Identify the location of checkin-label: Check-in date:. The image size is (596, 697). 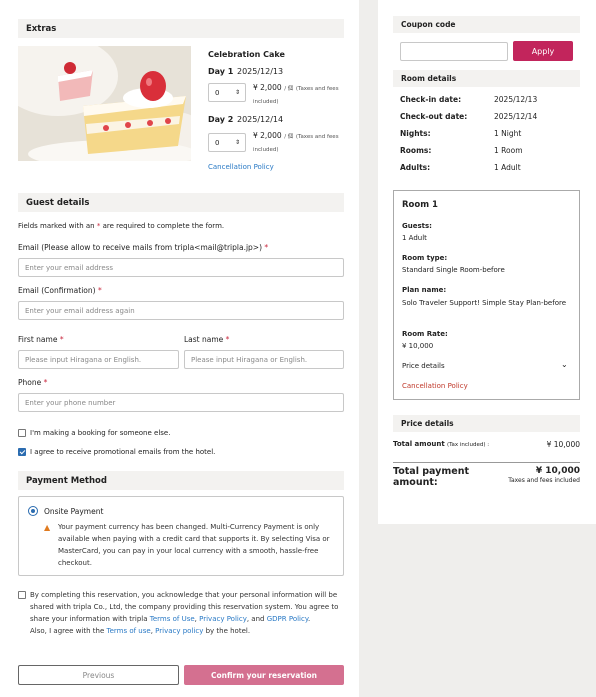
(431, 99).